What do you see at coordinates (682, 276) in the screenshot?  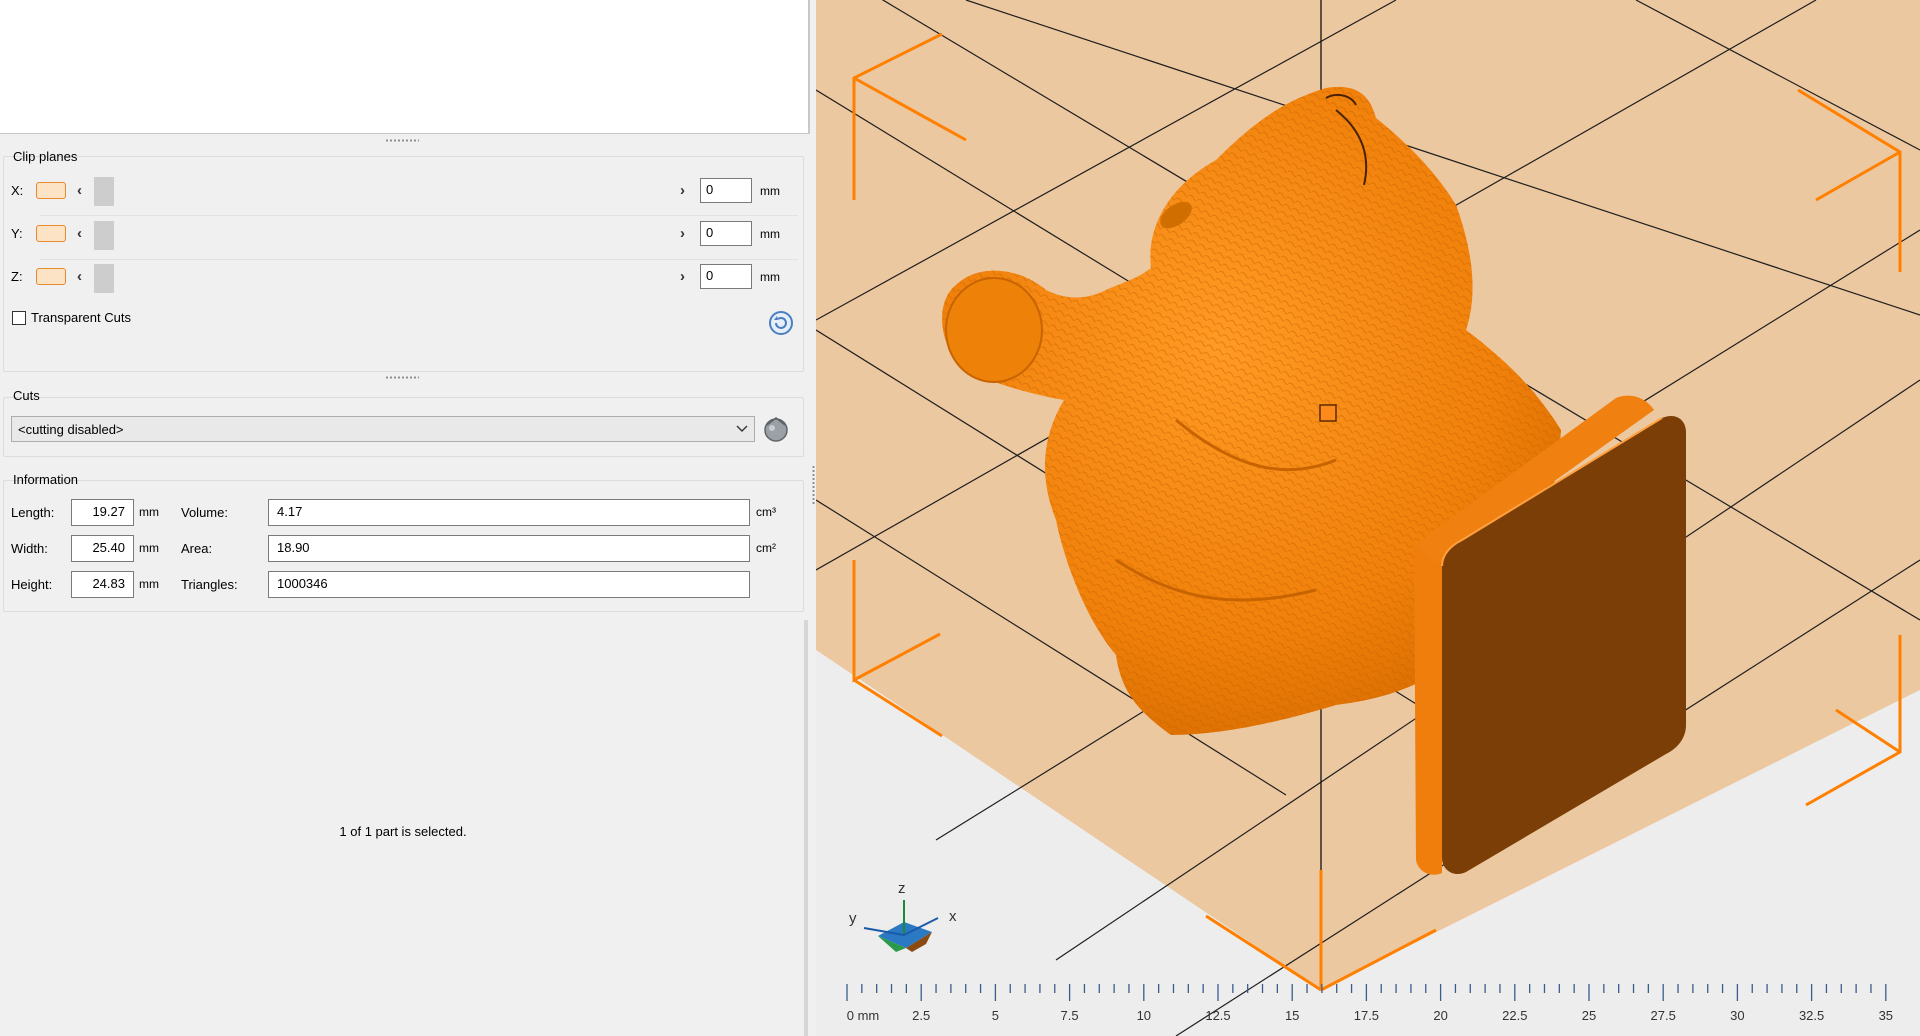 I see `clip-z-right-chevron-icon: ›` at bounding box center [682, 276].